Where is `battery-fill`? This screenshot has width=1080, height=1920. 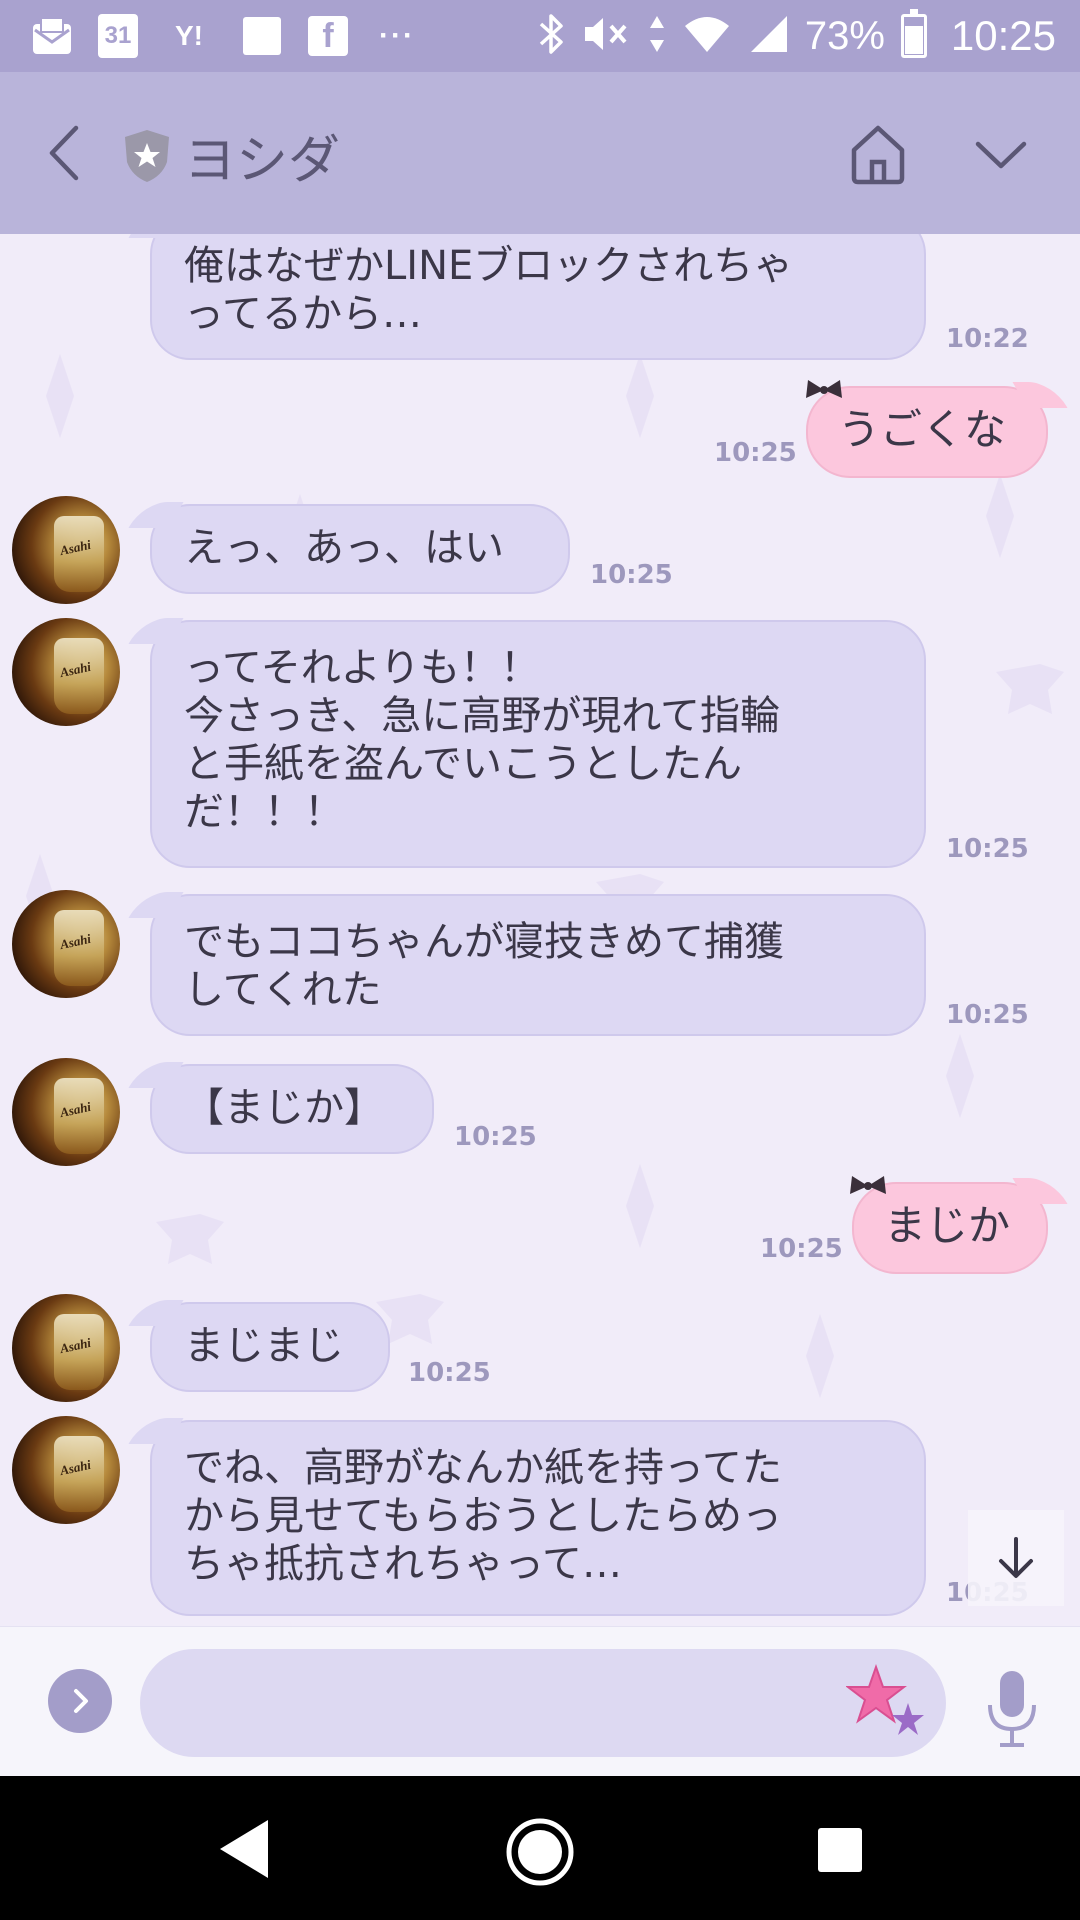 battery-fill is located at coordinates (913, 40).